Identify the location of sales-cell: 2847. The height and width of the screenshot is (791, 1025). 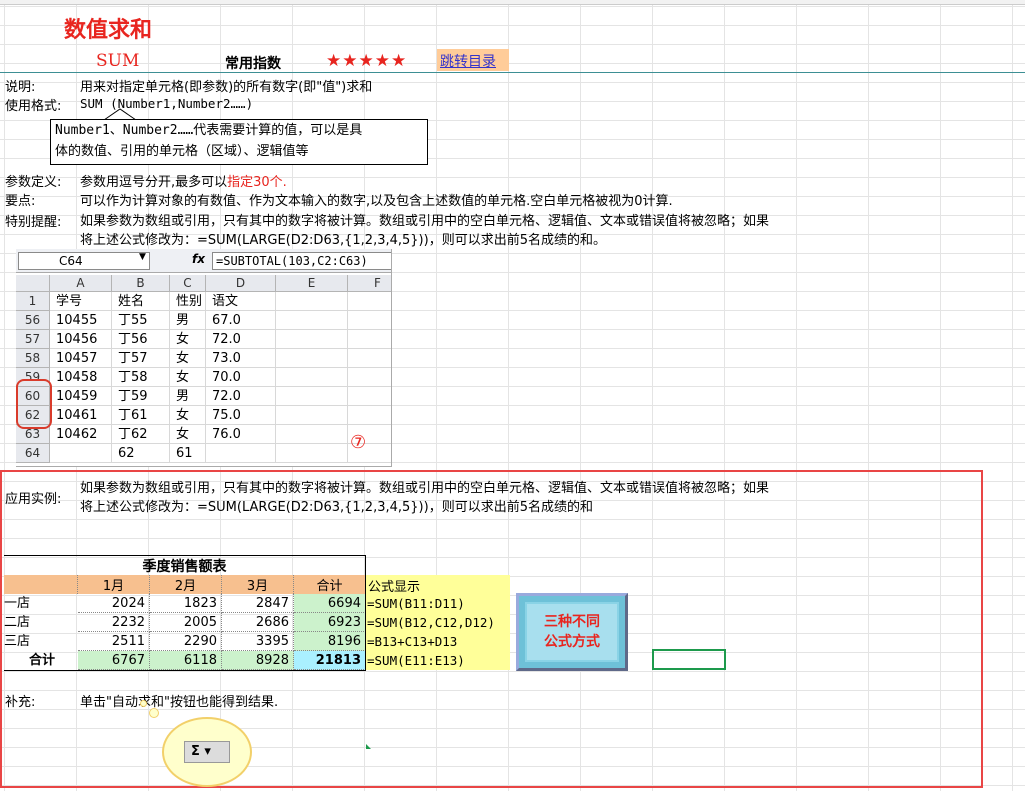
(258, 603).